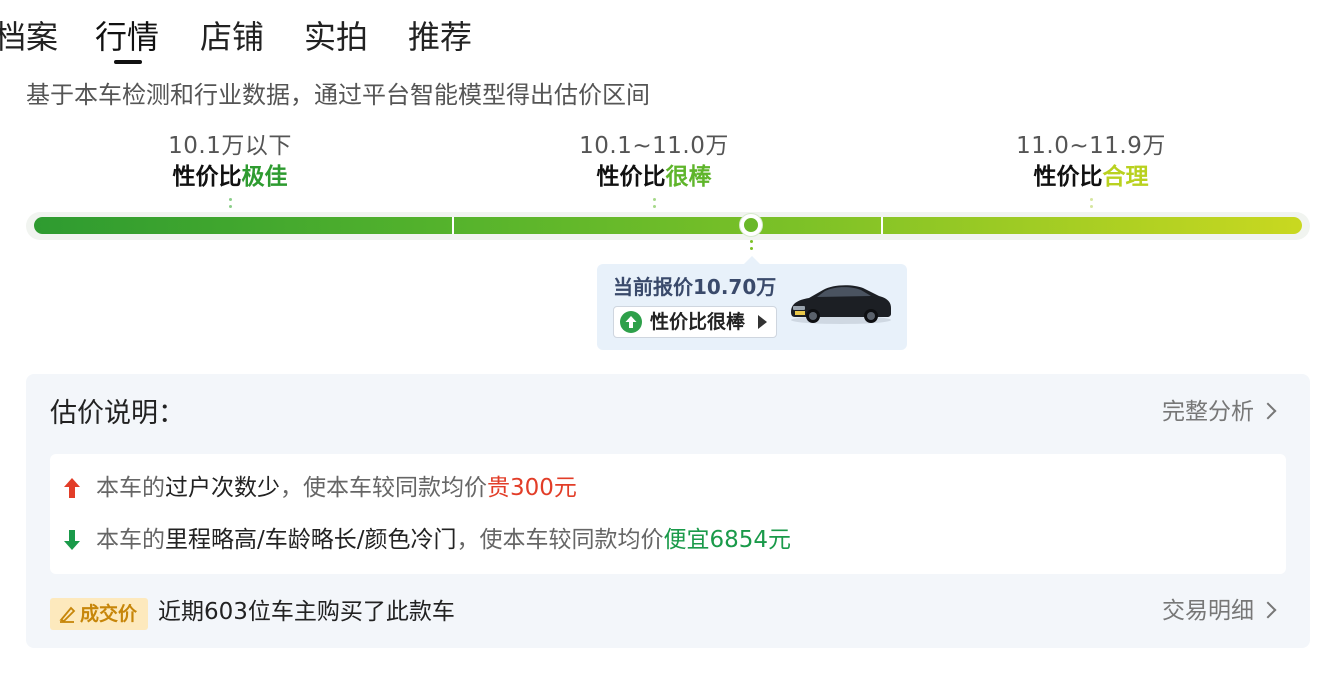 Image resolution: width=1336 pixels, height=674 pixels. Describe the element at coordinates (668, 225) in the screenshot. I see `price-bar` at that location.